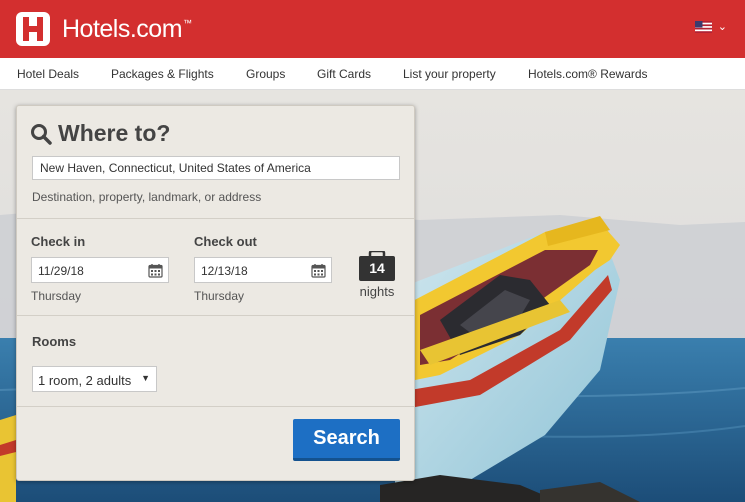 The width and height of the screenshot is (745, 502). What do you see at coordinates (48, 74) in the screenshot?
I see `nav-hotel-deals: Hotel Deals` at bounding box center [48, 74].